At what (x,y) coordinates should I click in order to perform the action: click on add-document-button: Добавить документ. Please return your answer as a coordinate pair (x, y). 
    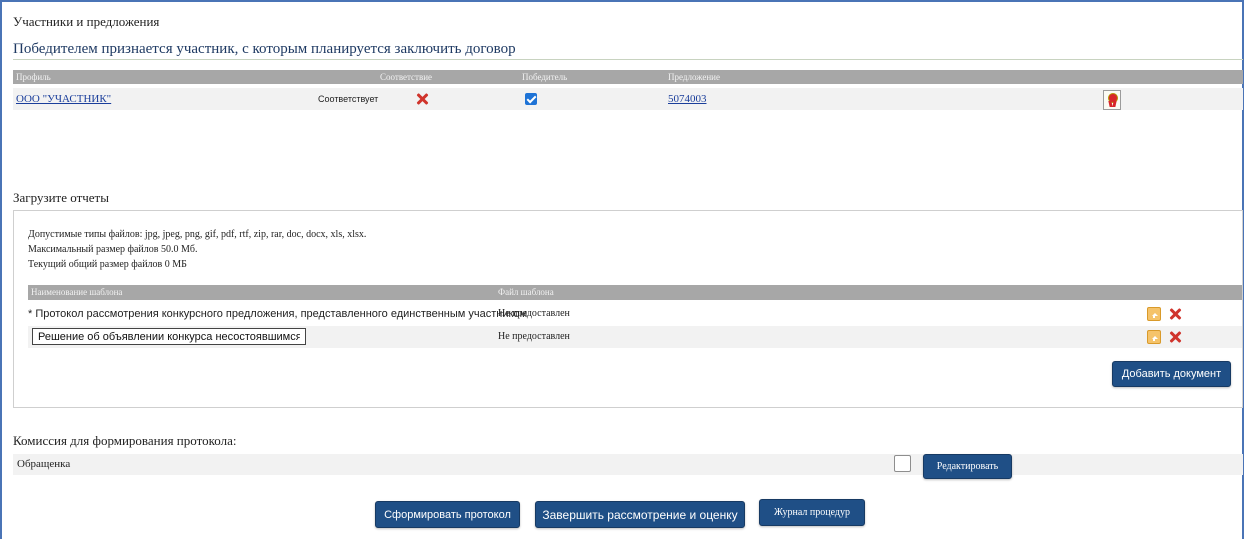
    Looking at the image, I should click on (1171, 374).